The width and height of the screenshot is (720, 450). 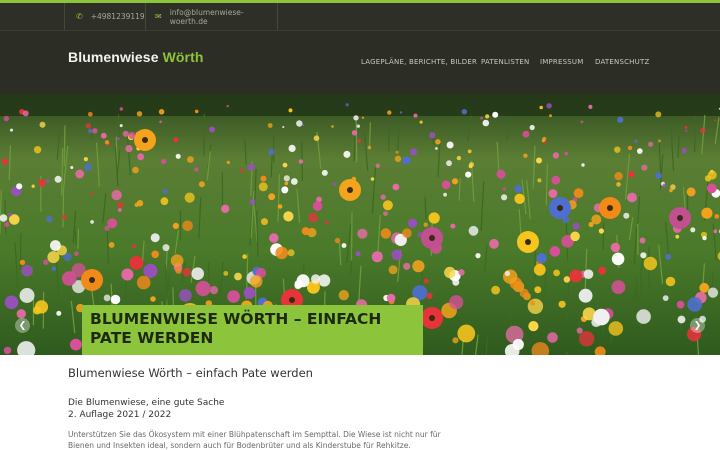 What do you see at coordinates (561, 62) in the screenshot?
I see `nav-item-impressum: IMPRESSUM` at bounding box center [561, 62].